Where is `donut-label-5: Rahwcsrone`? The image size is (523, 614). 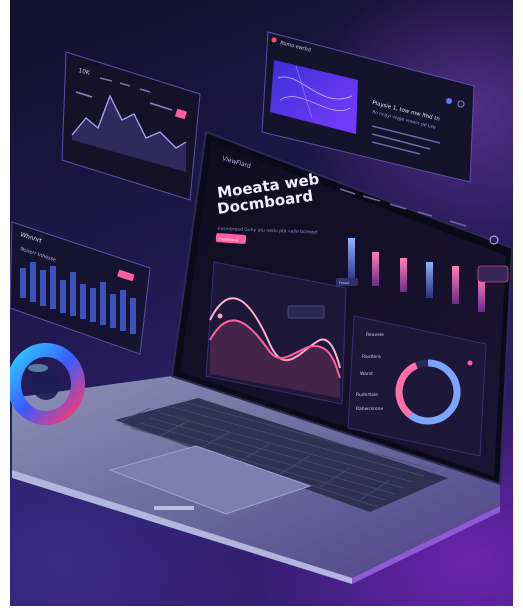 donut-label-5: Rahwcsrone is located at coordinates (369, 409).